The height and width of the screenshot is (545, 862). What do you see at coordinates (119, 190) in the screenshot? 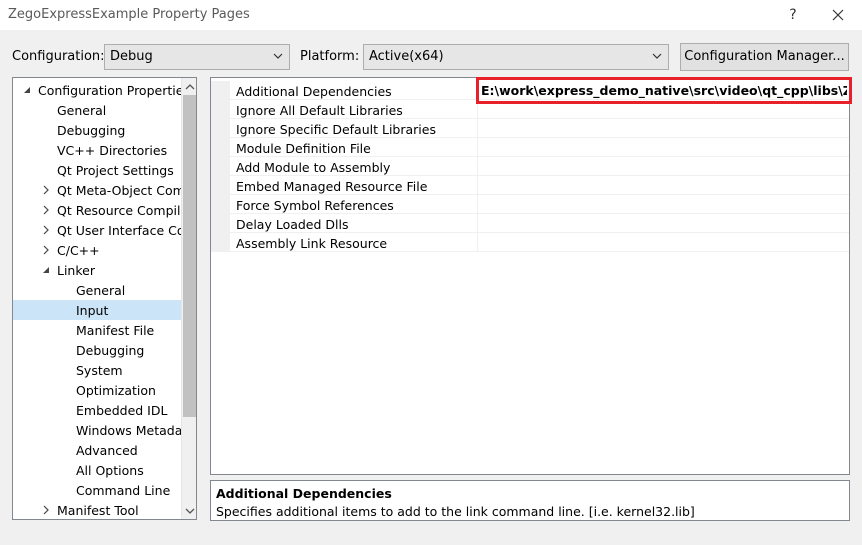
I see `tree-item-label: Qt Meta-Object Com` at bounding box center [119, 190].